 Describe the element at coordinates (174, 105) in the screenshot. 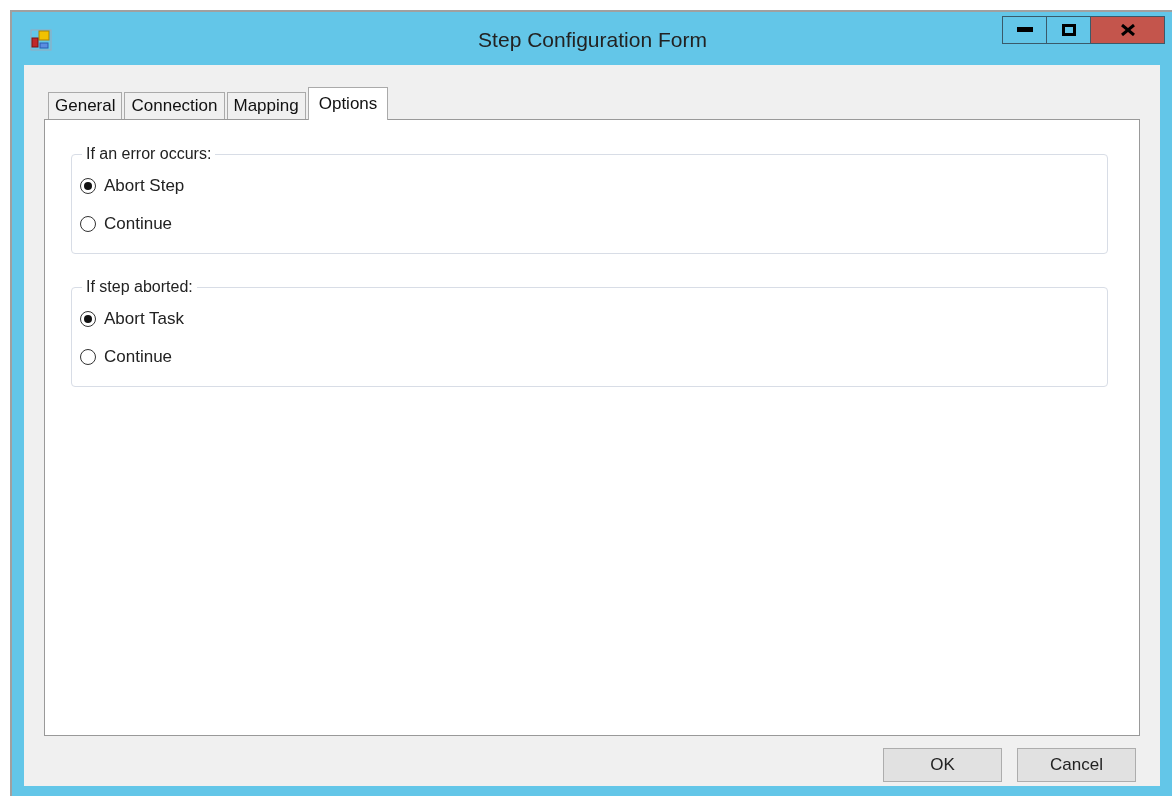

I see `tab: Connection` at that location.